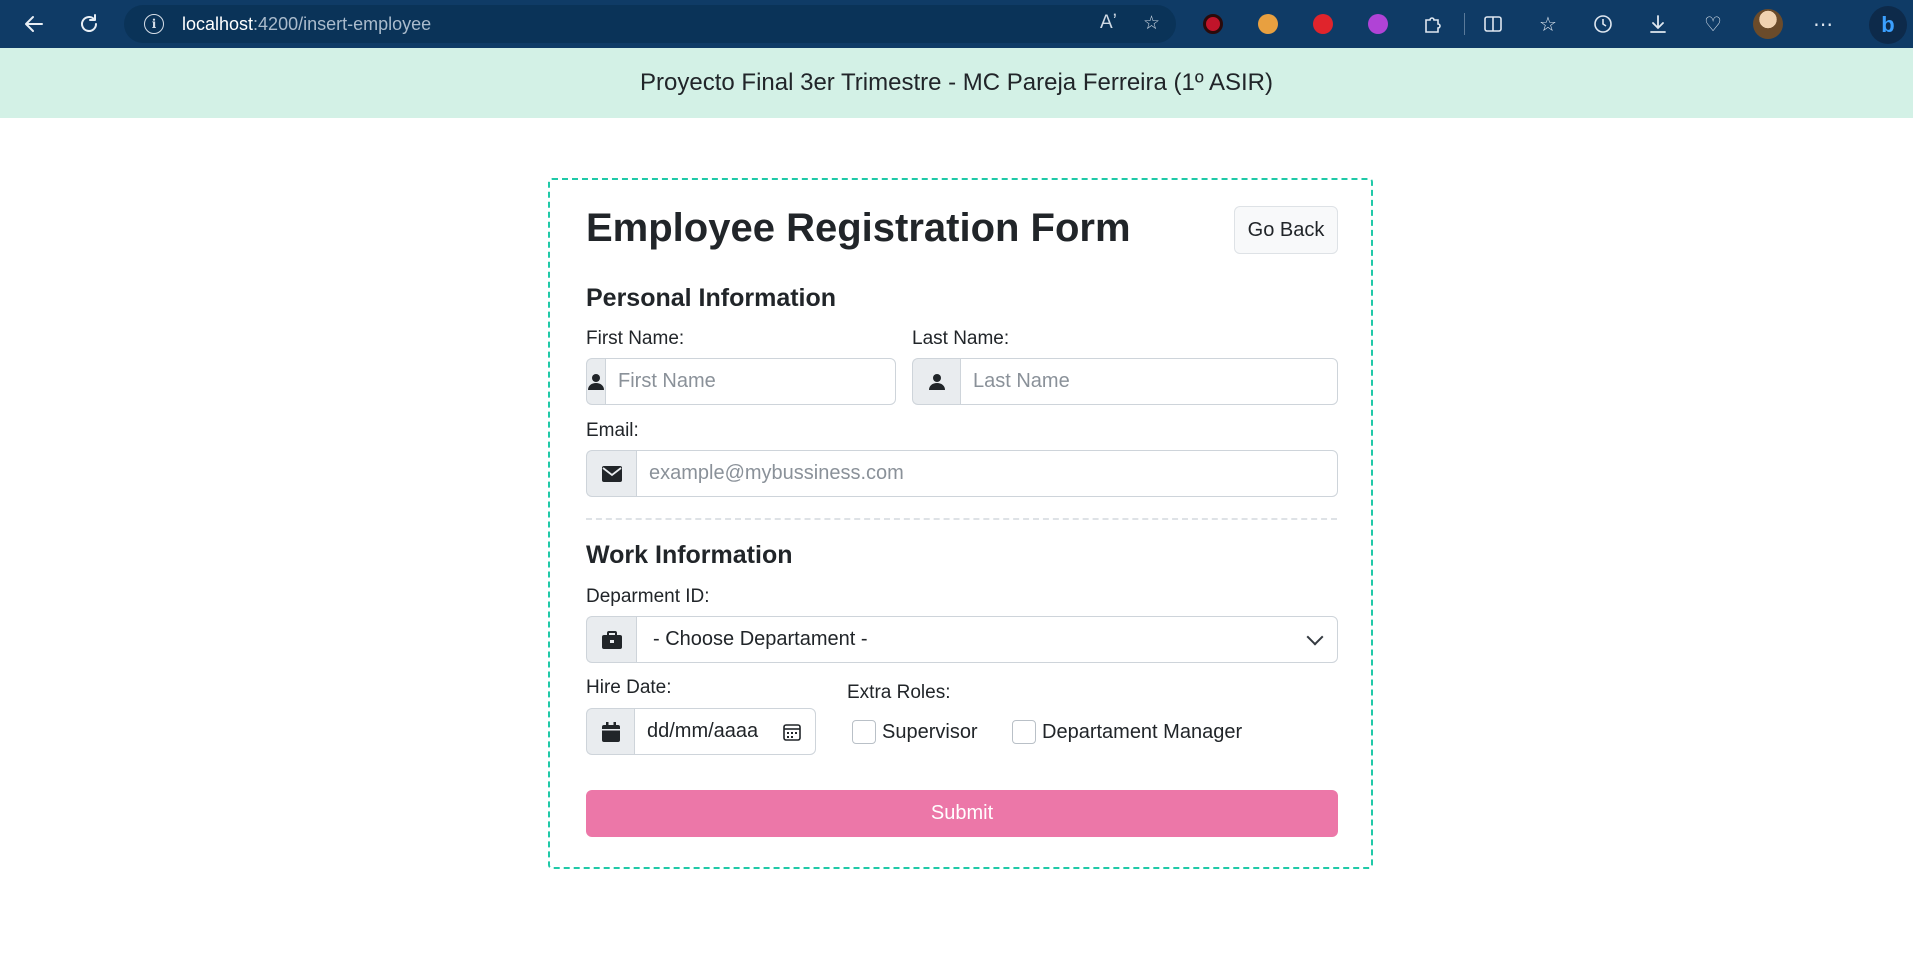 The height and width of the screenshot is (979, 1913). I want to click on hire-date-input: dd/mm/aaaa, so click(725, 731).